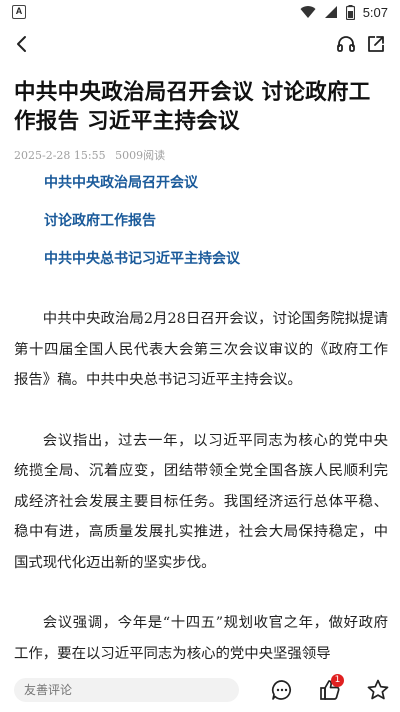  I want to click on star-icon, so click(378, 689).